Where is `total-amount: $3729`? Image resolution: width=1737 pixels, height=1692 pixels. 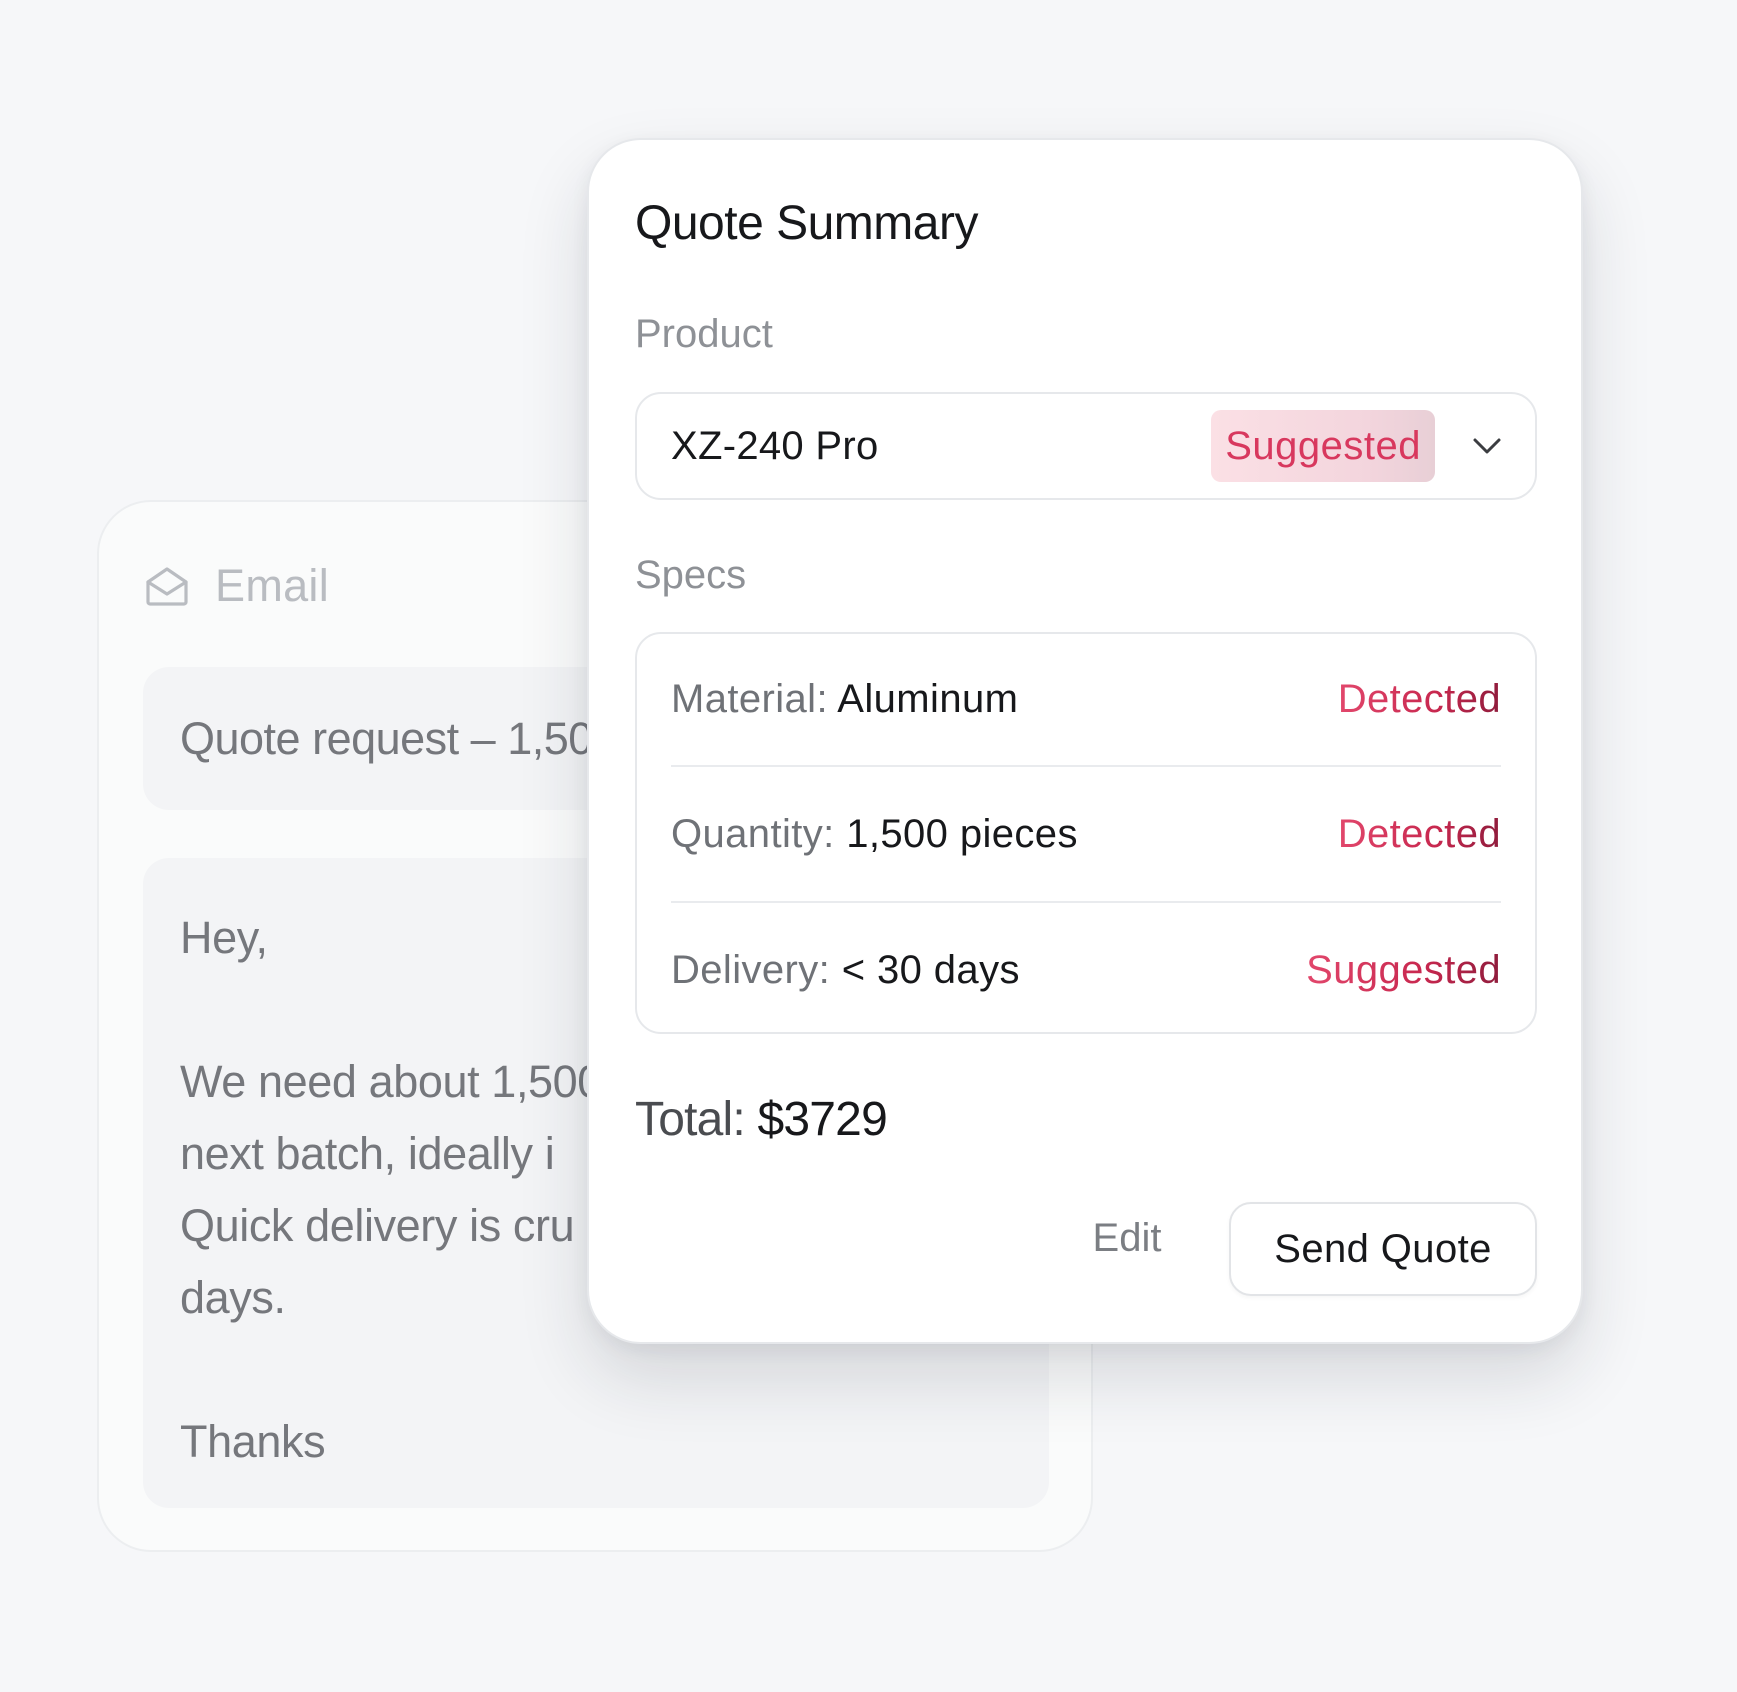
total-amount: $3729 is located at coordinates (822, 1119).